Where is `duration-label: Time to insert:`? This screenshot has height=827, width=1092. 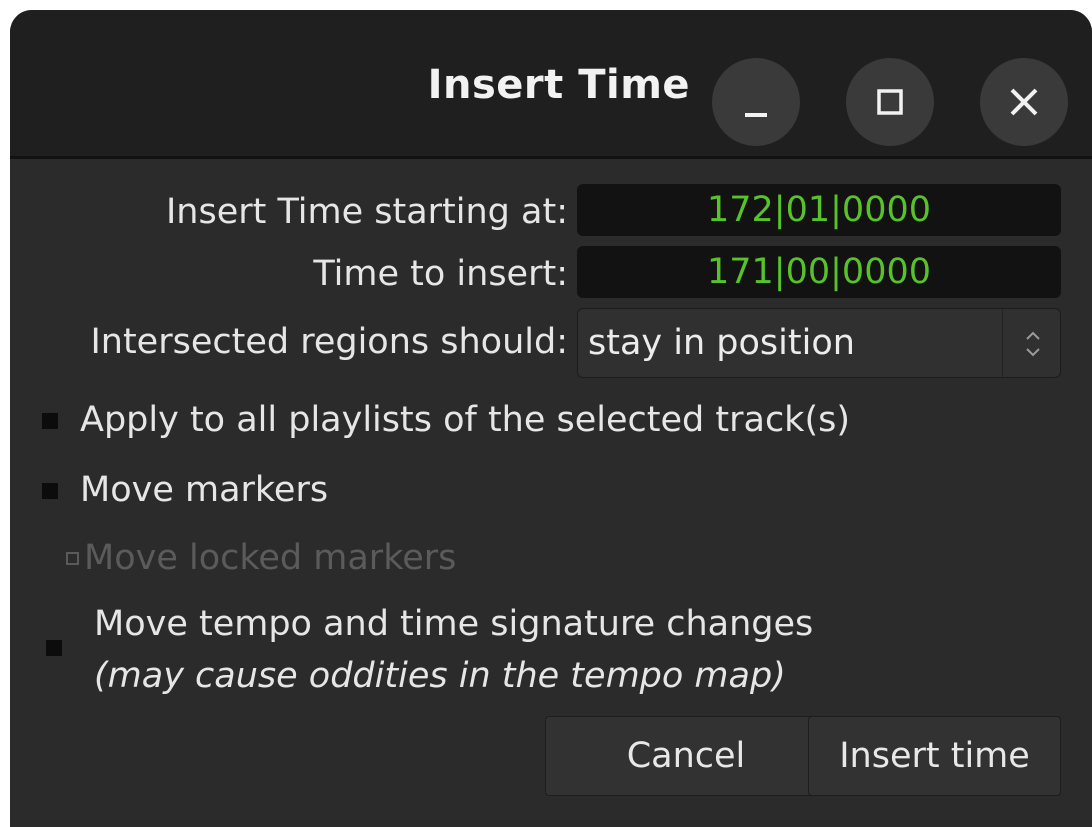
duration-label: Time to insert: is located at coordinates (440, 274).